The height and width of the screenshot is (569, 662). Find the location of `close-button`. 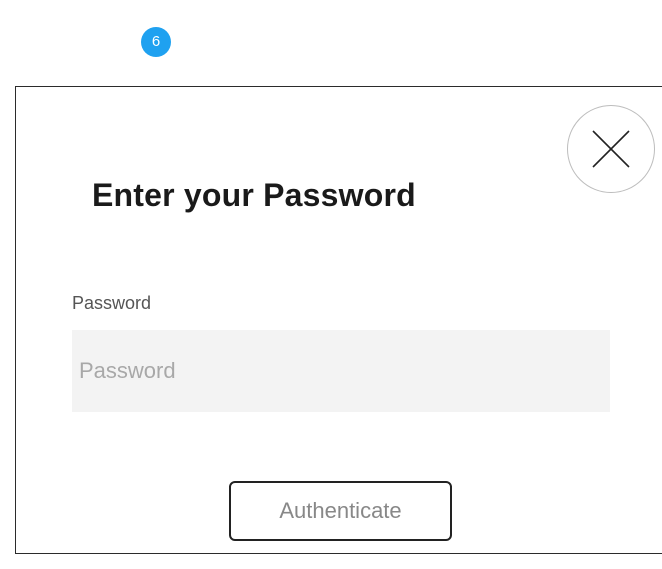

close-button is located at coordinates (611, 149).